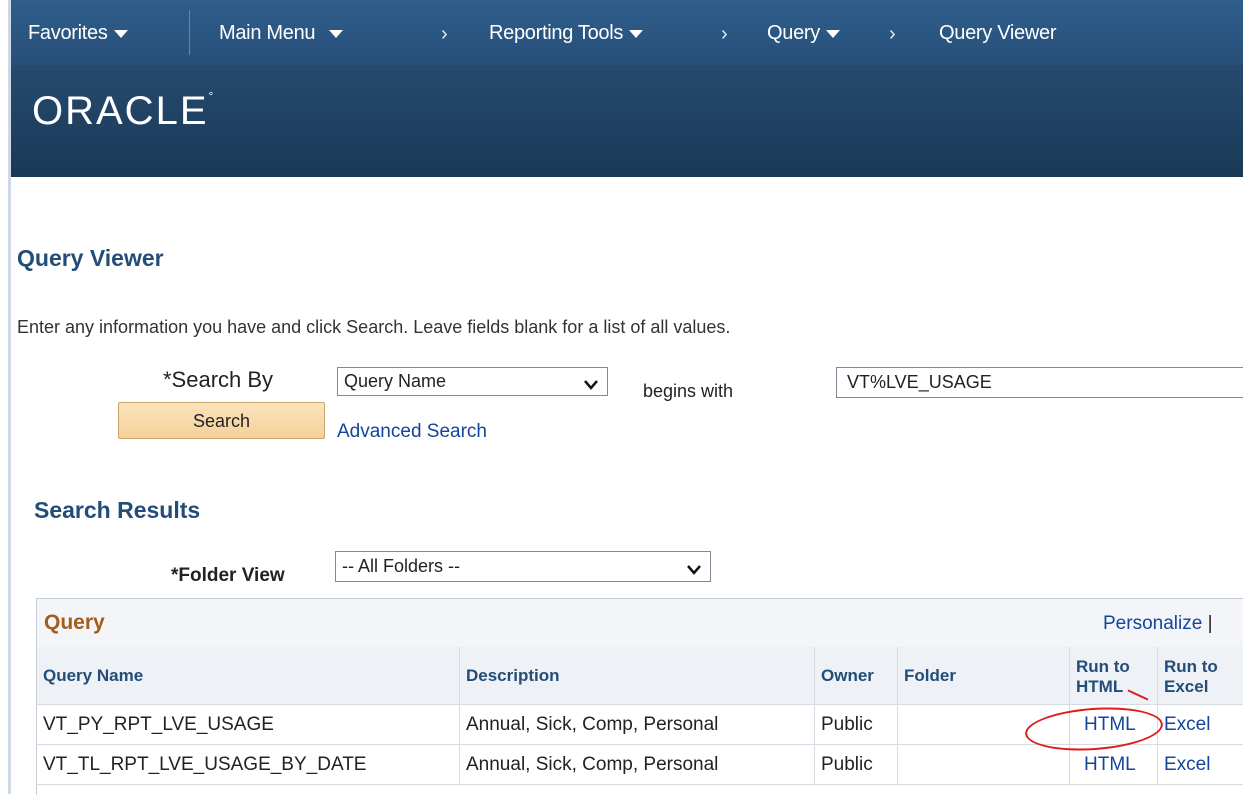  I want to click on column-header-query-name: Query Name, so click(248, 676).